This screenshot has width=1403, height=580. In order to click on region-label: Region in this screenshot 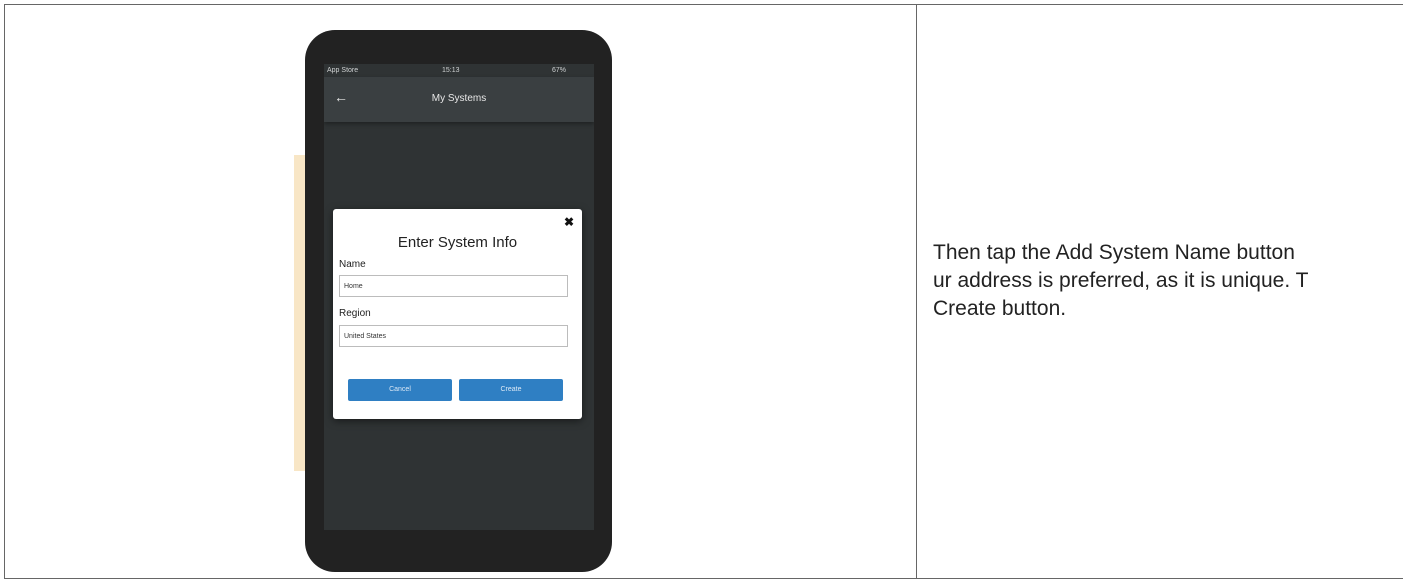, I will do `click(355, 313)`.